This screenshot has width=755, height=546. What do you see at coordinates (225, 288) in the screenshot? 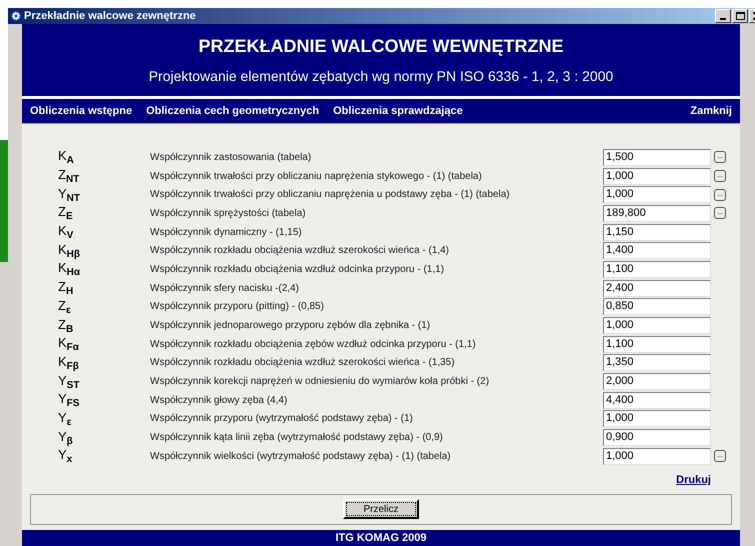
I see `description-label: Współczynnik sfery nacisku -(2,4)` at bounding box center [225, 288].